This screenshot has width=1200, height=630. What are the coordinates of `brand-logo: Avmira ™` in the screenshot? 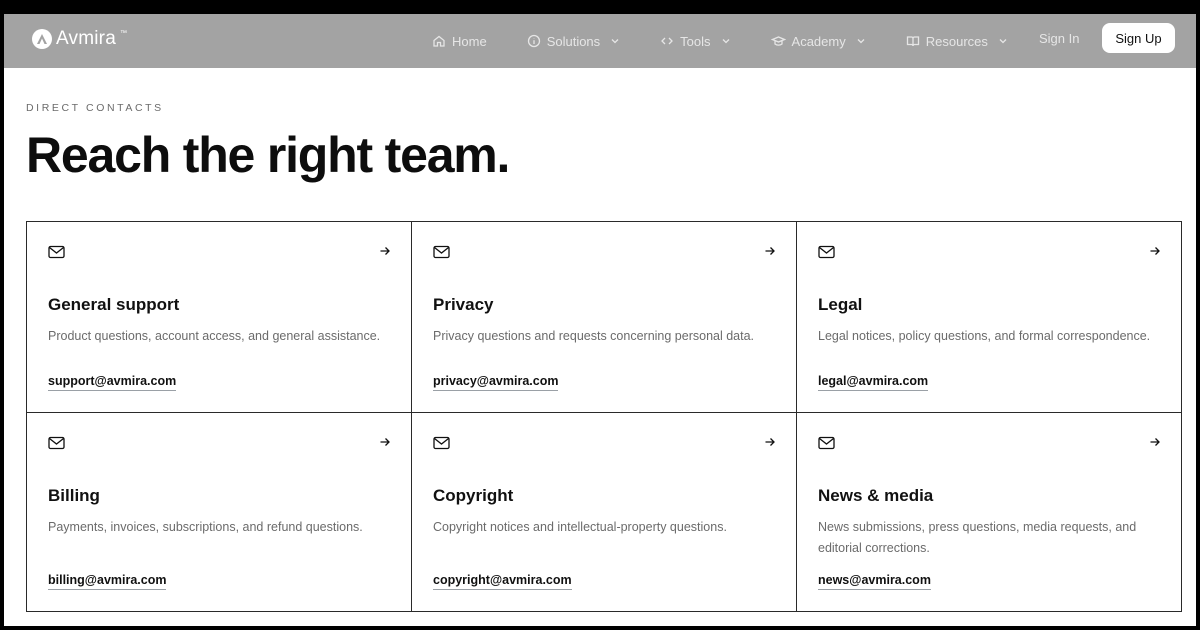 It's located at (79, 39).